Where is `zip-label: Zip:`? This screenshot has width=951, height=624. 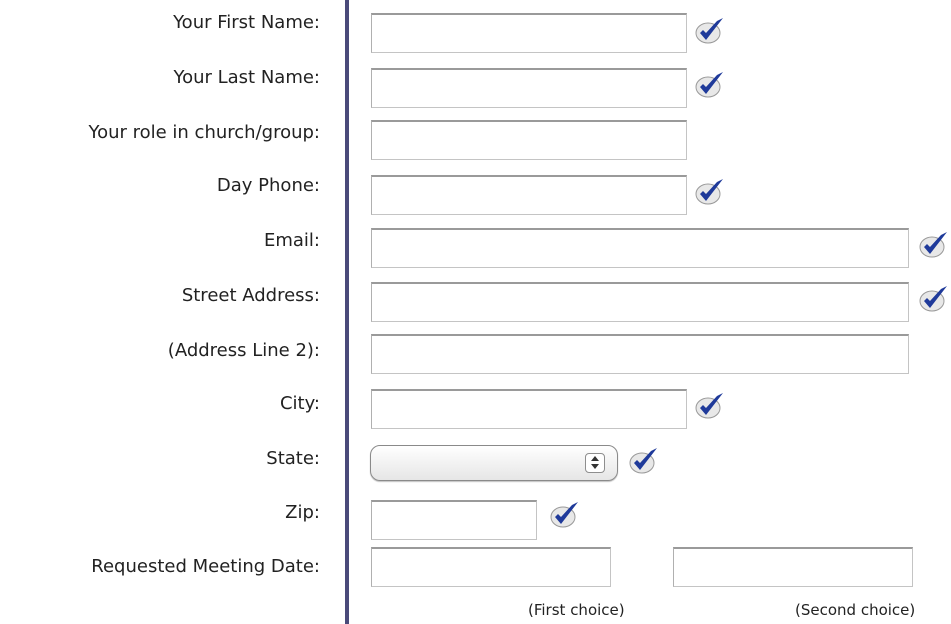
zip-label: Zip: is located at coordinates (302, 512).